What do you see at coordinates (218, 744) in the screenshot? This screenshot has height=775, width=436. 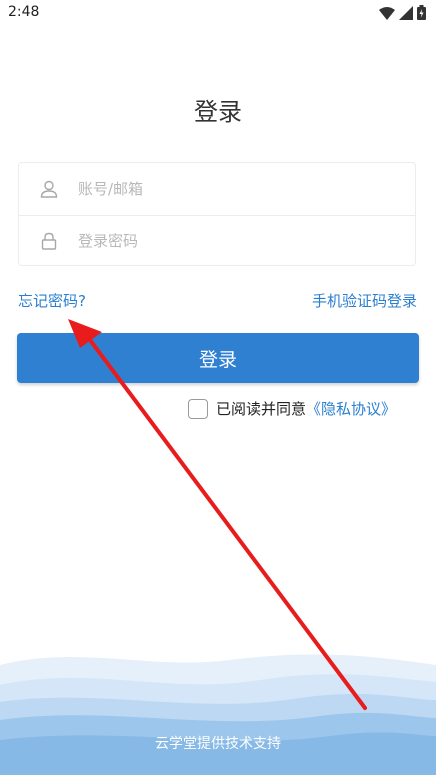 I see `footer-text: 云学堂提供技术支持` at bounding box center [218, 744].